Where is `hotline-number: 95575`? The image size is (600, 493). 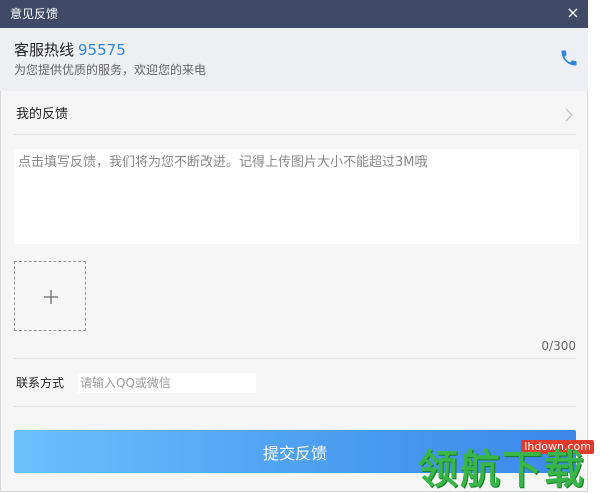 hotline-number: 95575 is located at coordinates (102, 50).